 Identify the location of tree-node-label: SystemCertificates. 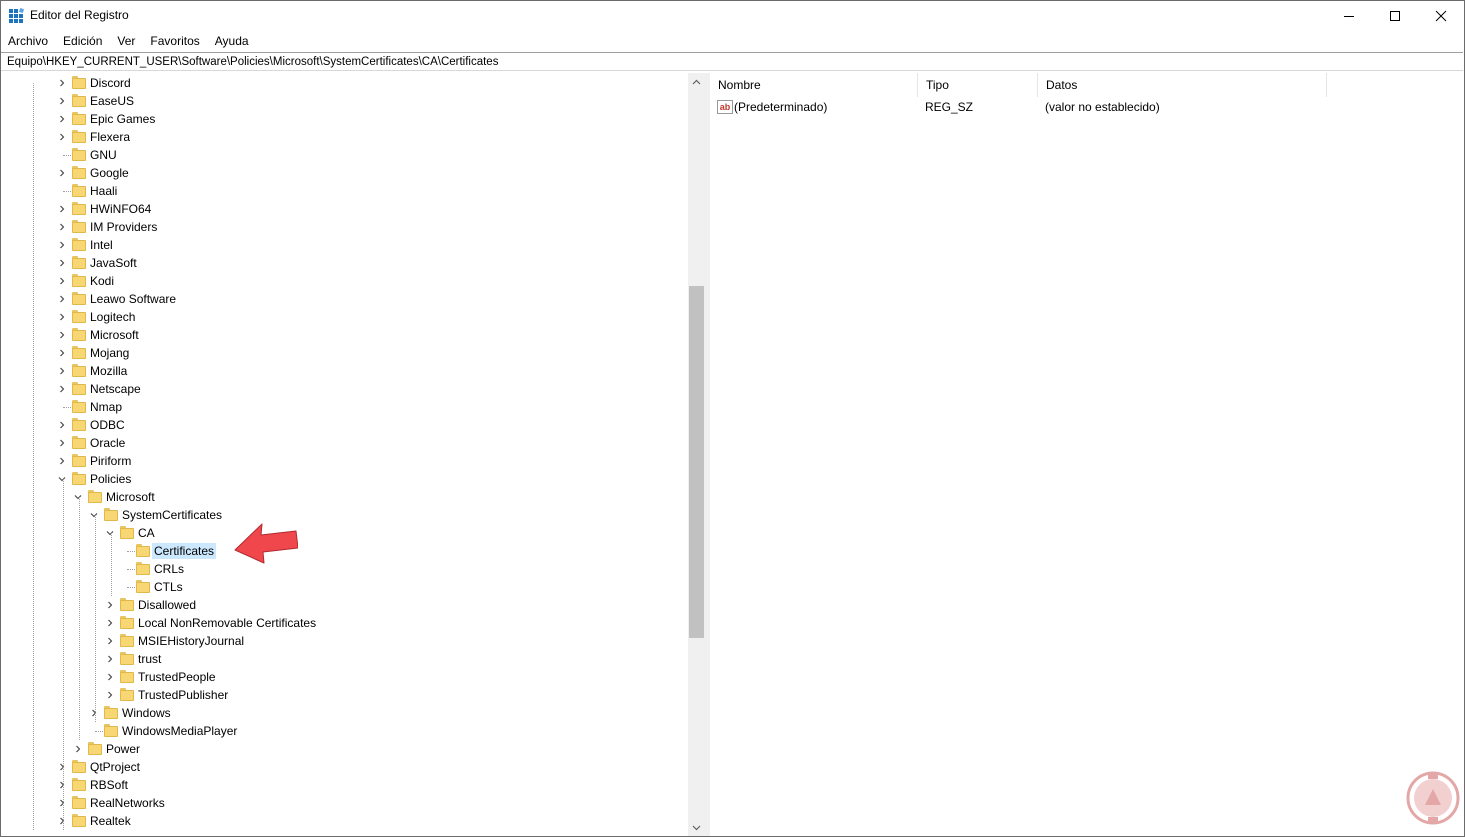
(172, 515).